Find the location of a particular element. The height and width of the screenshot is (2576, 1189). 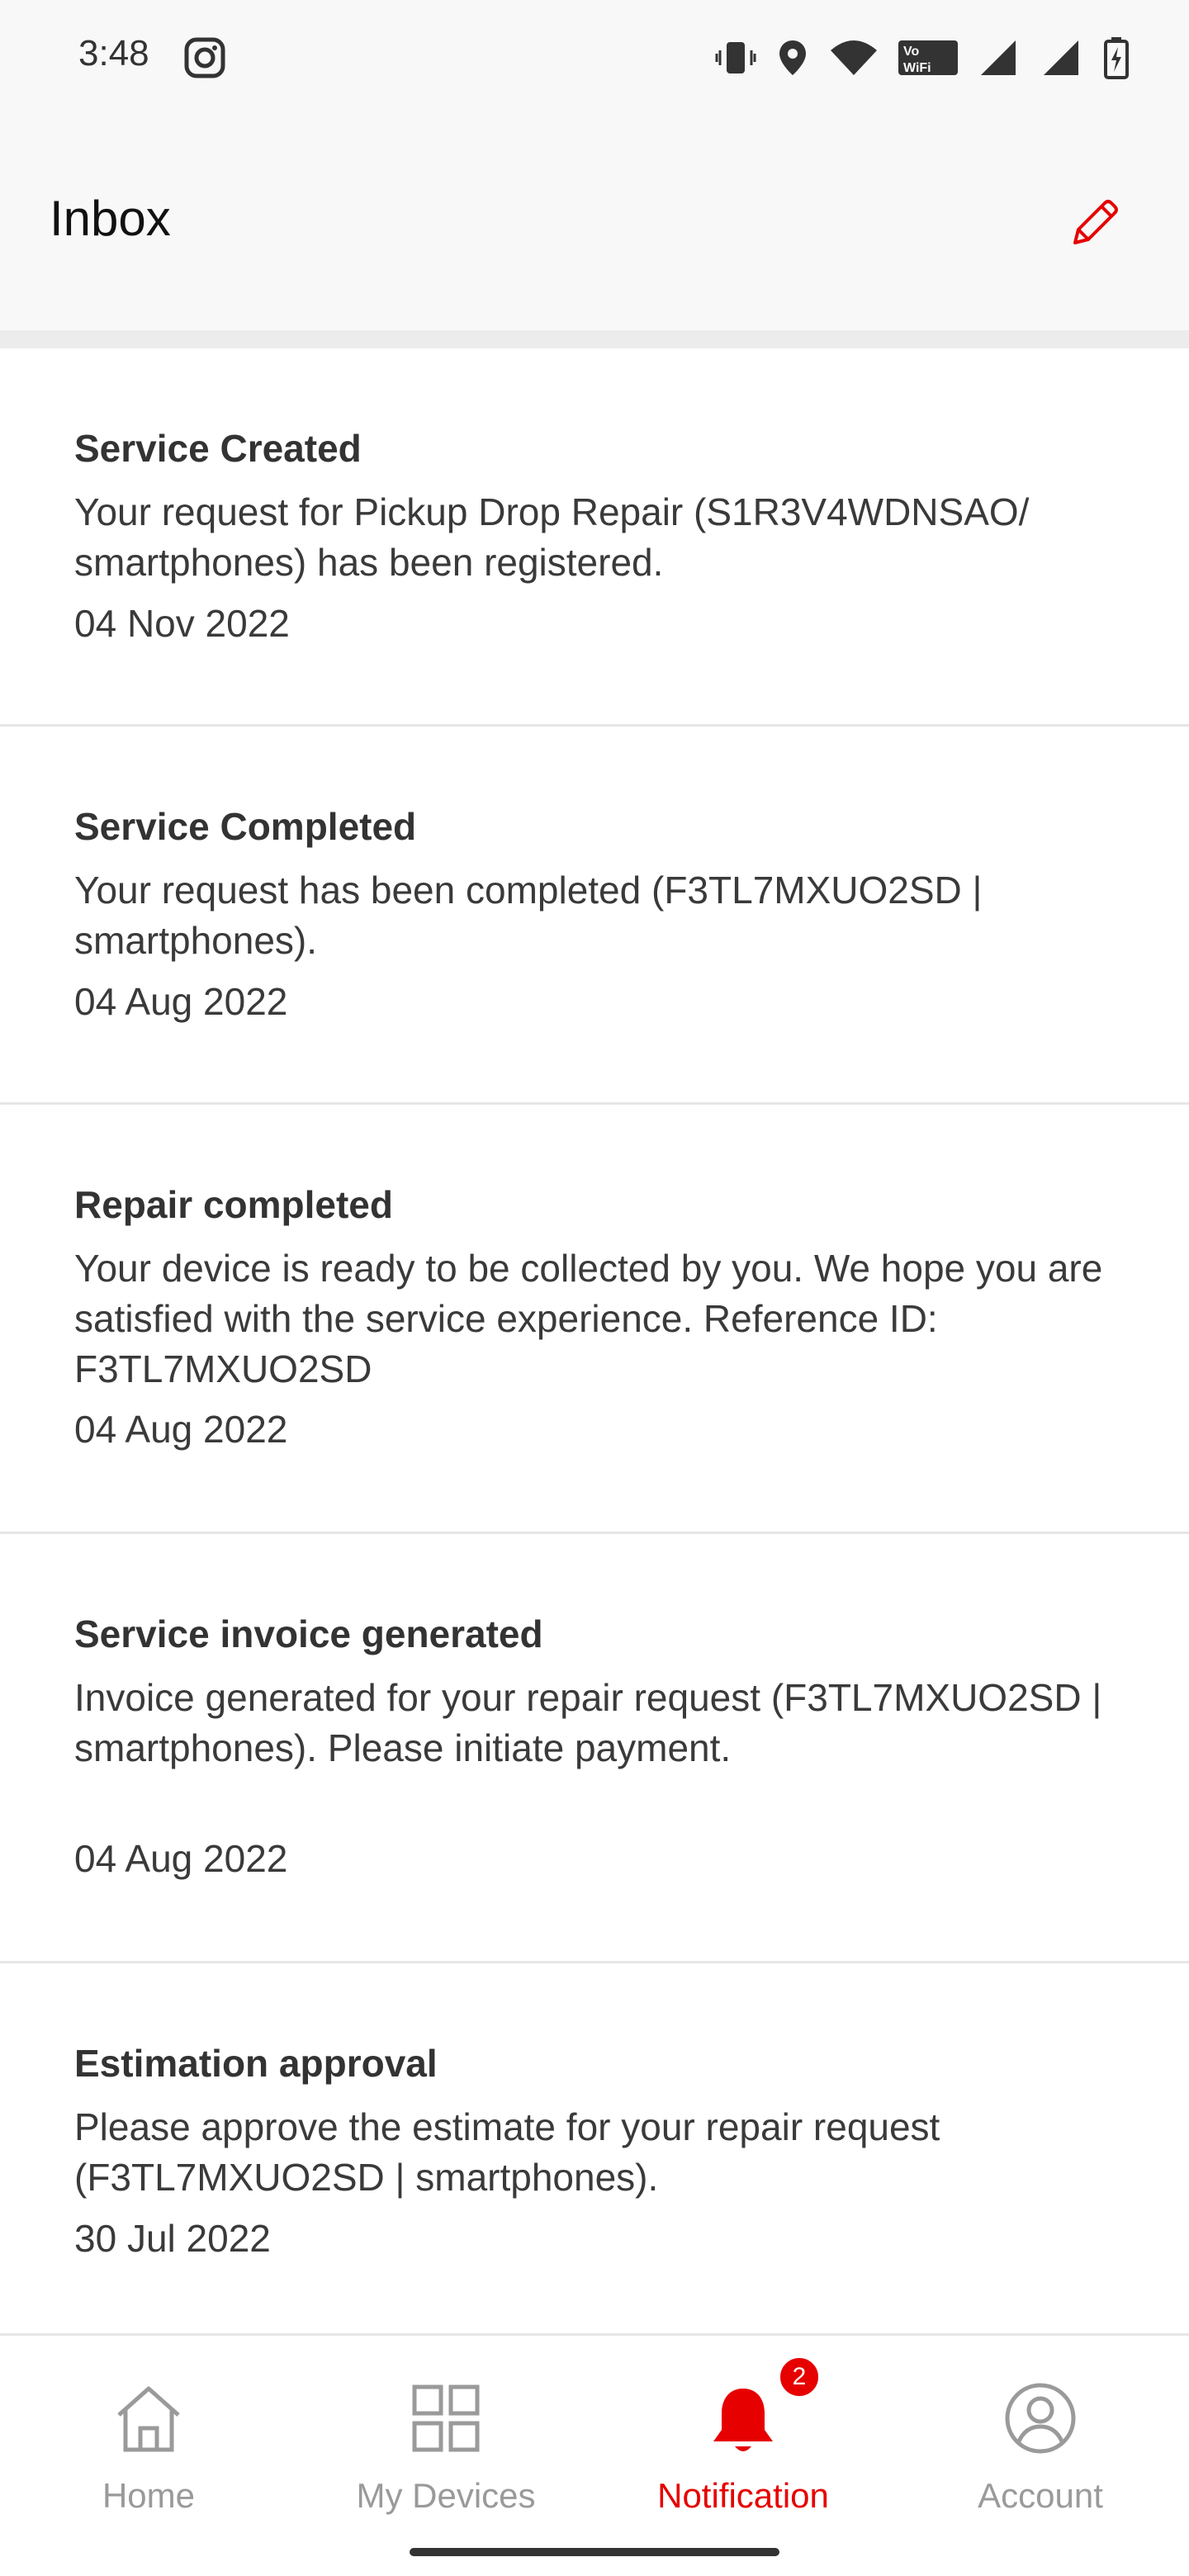

home-indicator is located at coordinates (594, 2552).